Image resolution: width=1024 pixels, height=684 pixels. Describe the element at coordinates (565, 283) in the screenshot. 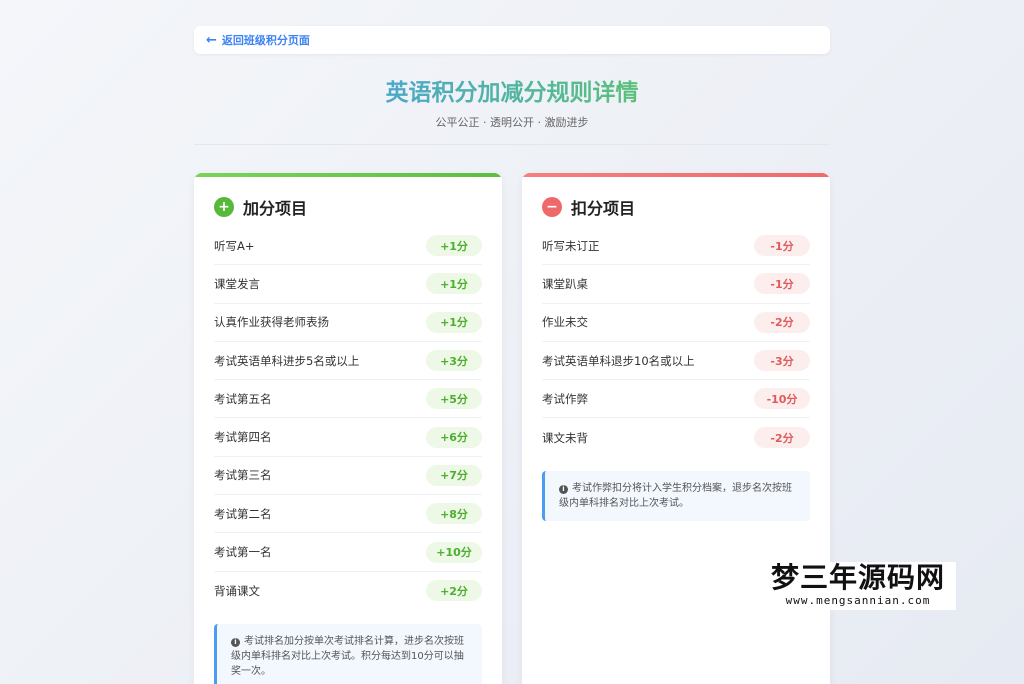

I see `rule-name: 课堂趴桌` at that location.